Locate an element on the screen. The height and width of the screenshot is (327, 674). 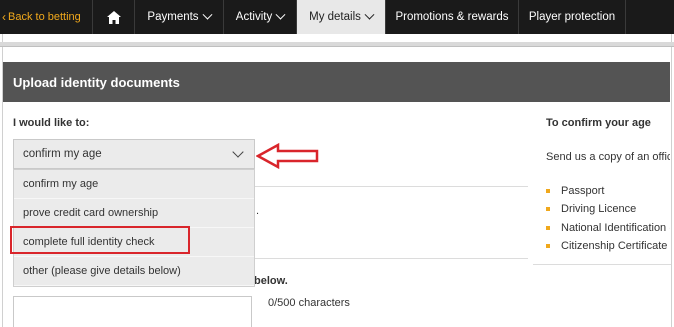
section-title: Upload identity documents is located at coordinates (96, 82).